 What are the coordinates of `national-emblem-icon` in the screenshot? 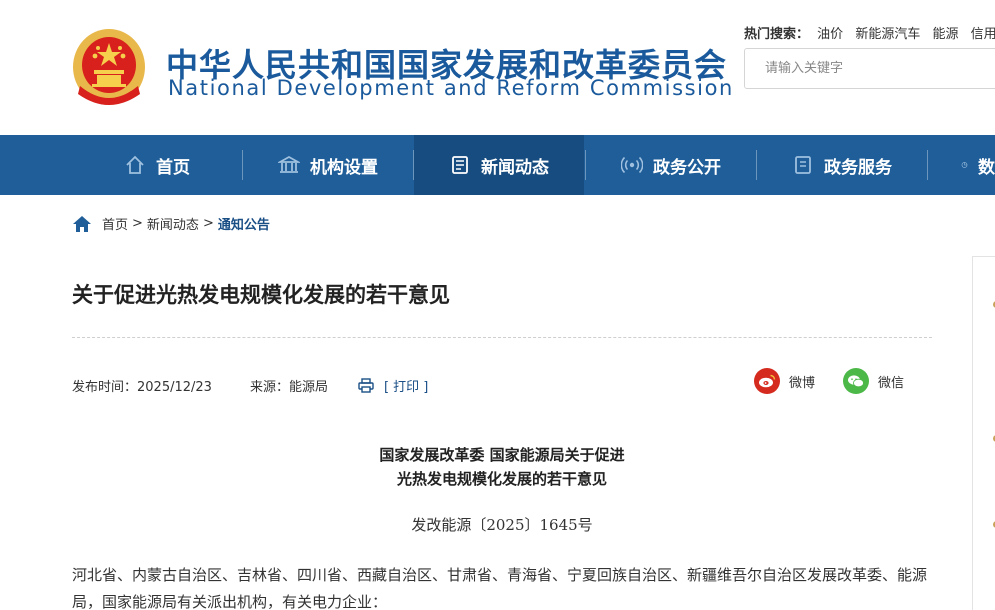 It's located at (109, 67).